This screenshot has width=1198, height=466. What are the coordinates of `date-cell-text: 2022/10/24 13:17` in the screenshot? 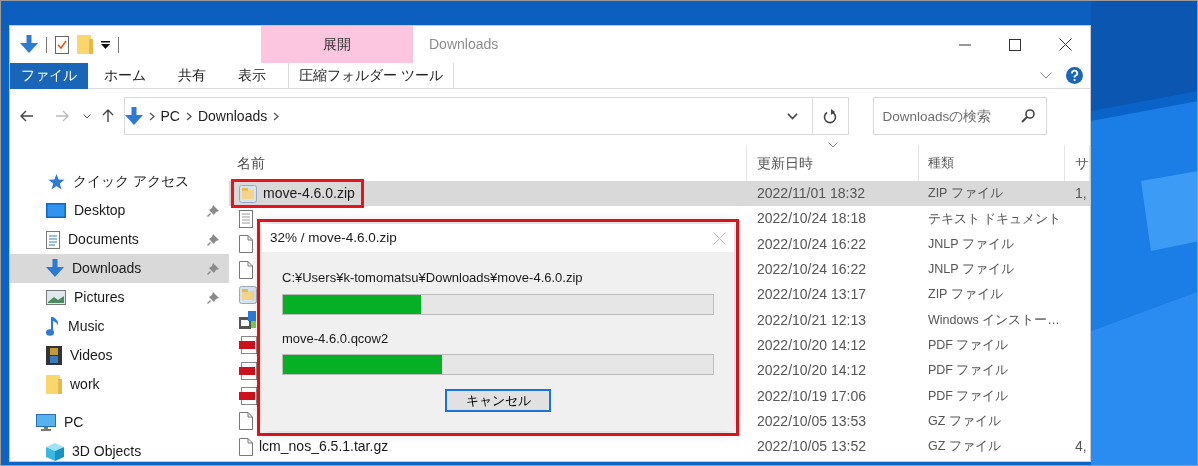 It's located at (811, 295).